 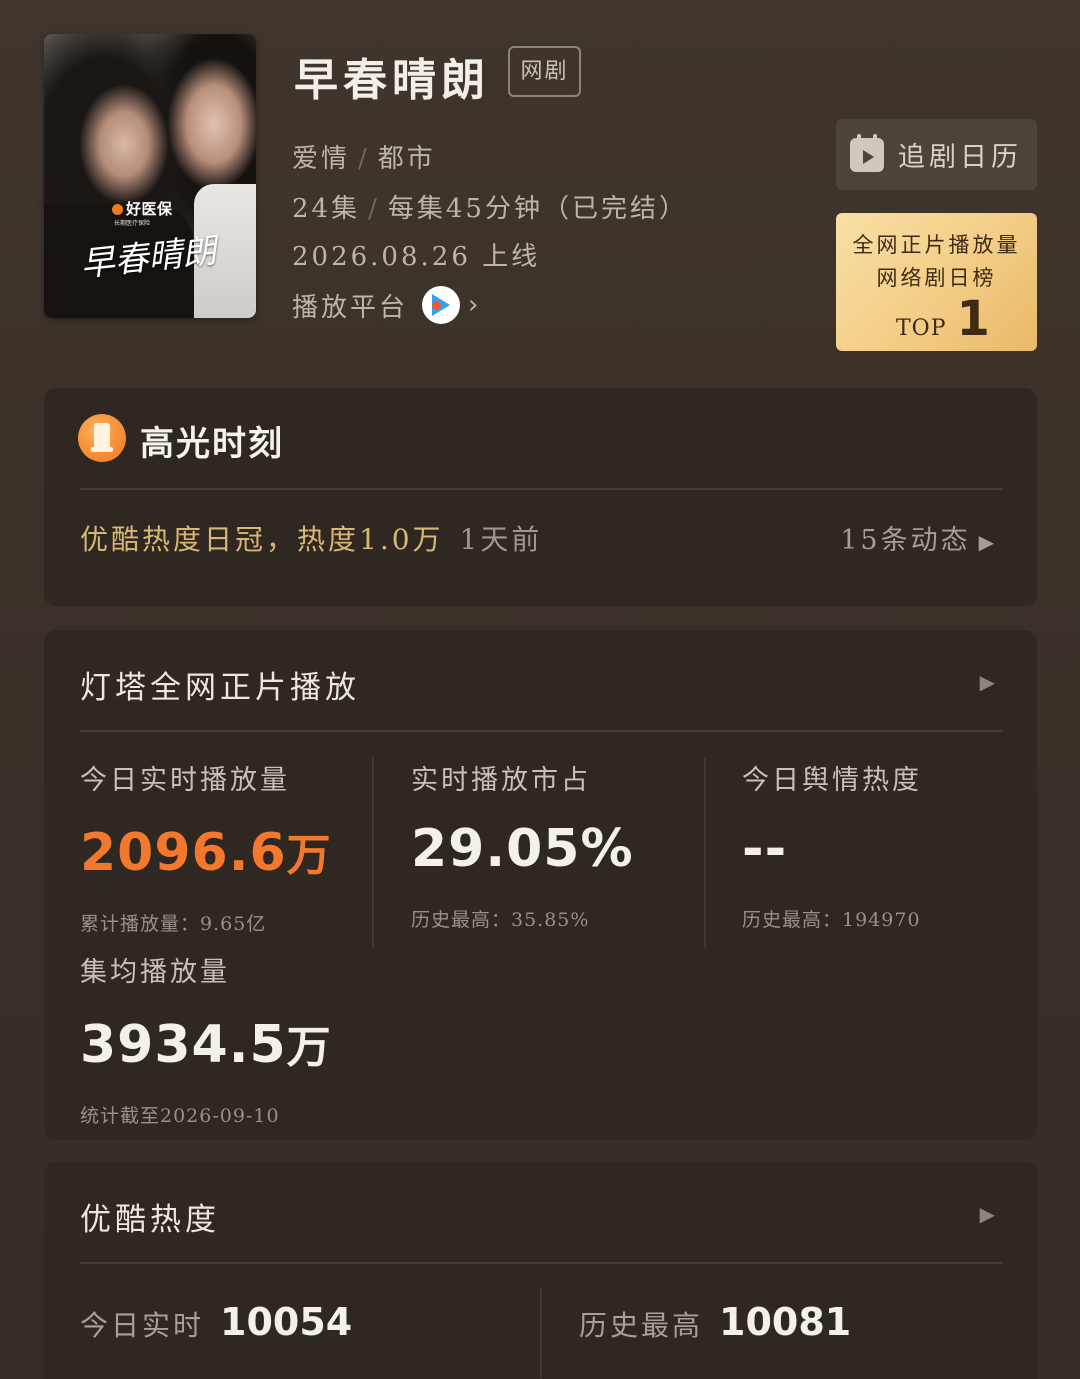 I want to click on rank-list-name: 网络剧日榜, so click(x=936, y=278).